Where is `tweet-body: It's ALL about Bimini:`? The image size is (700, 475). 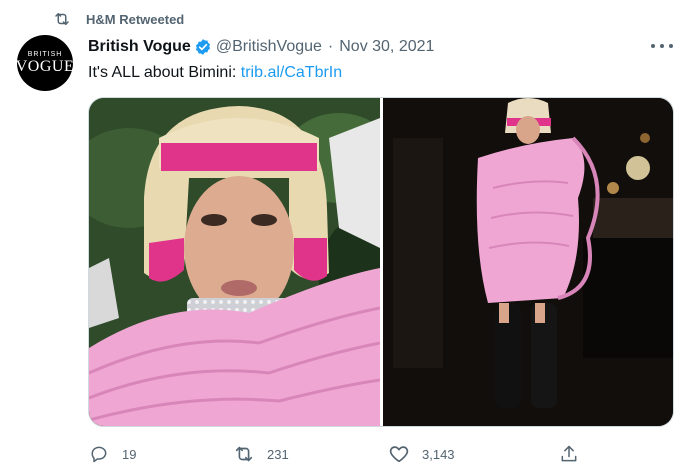 tweet-body: It's ALL about Bimini: is located at coordinates (164, 72).